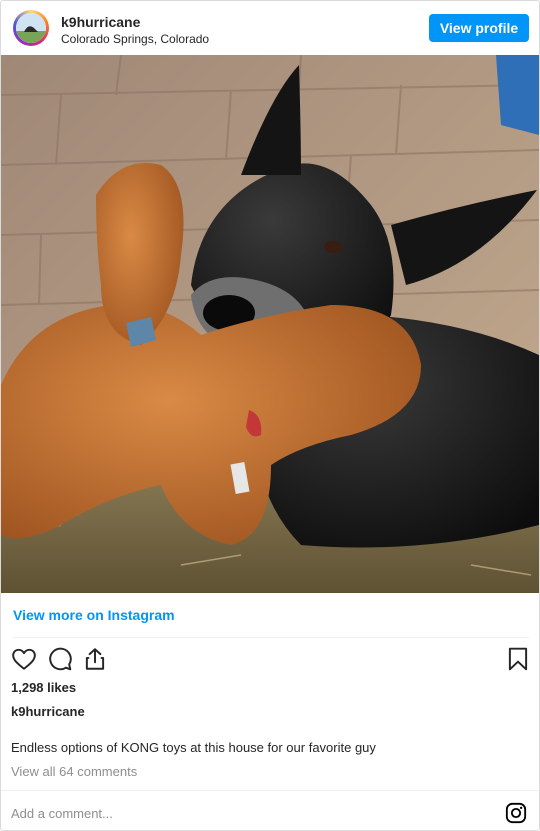 The width and height of the screenshot is (540, 831). Describe the element at coordinates (516, 813) in the screenshot. I see `instagram-icon` at that location.